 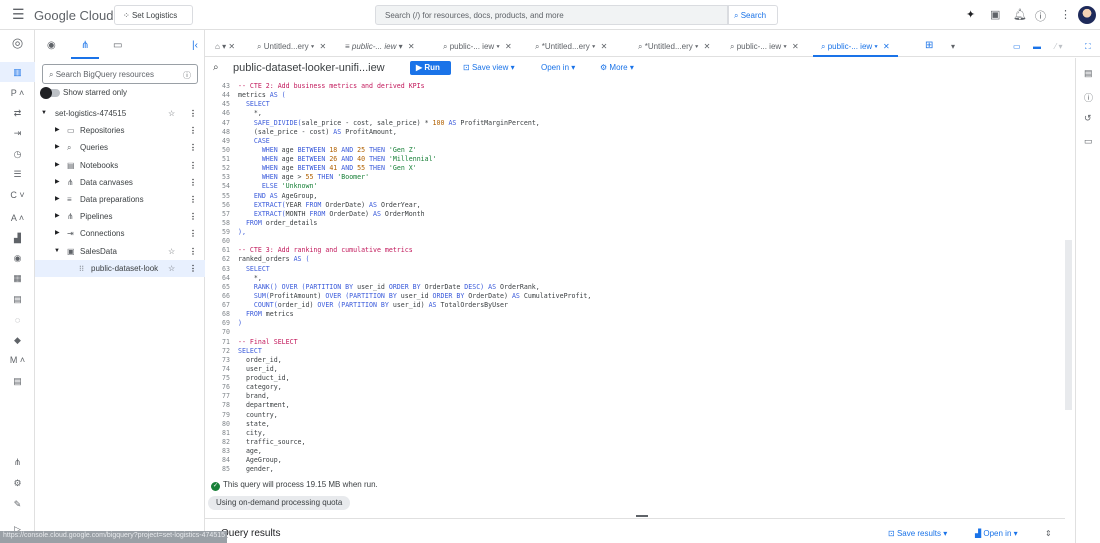 What do you see at coordinates (17, 195) in the screenshot?
I see `rail-section-c: C ˅` at bounding box center [17, 195].